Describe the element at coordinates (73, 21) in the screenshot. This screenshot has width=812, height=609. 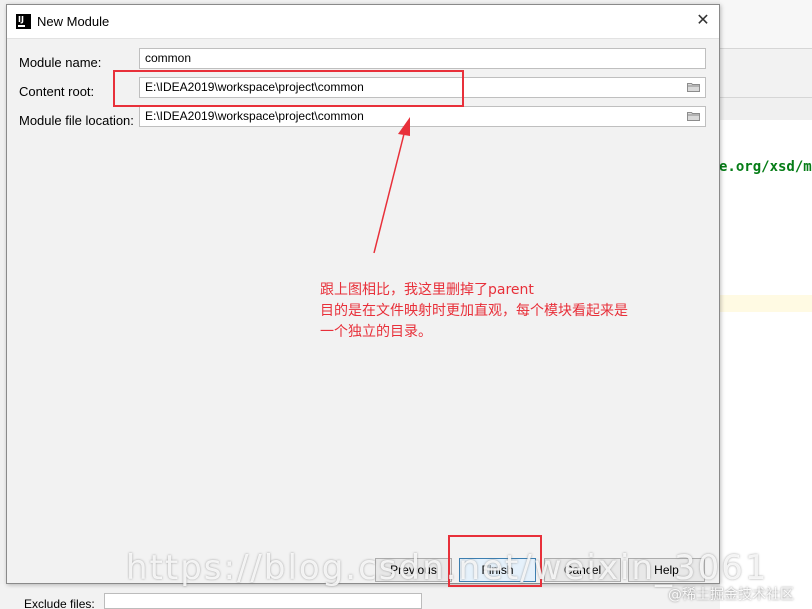
I see `dialog-title: New Module` at that location.